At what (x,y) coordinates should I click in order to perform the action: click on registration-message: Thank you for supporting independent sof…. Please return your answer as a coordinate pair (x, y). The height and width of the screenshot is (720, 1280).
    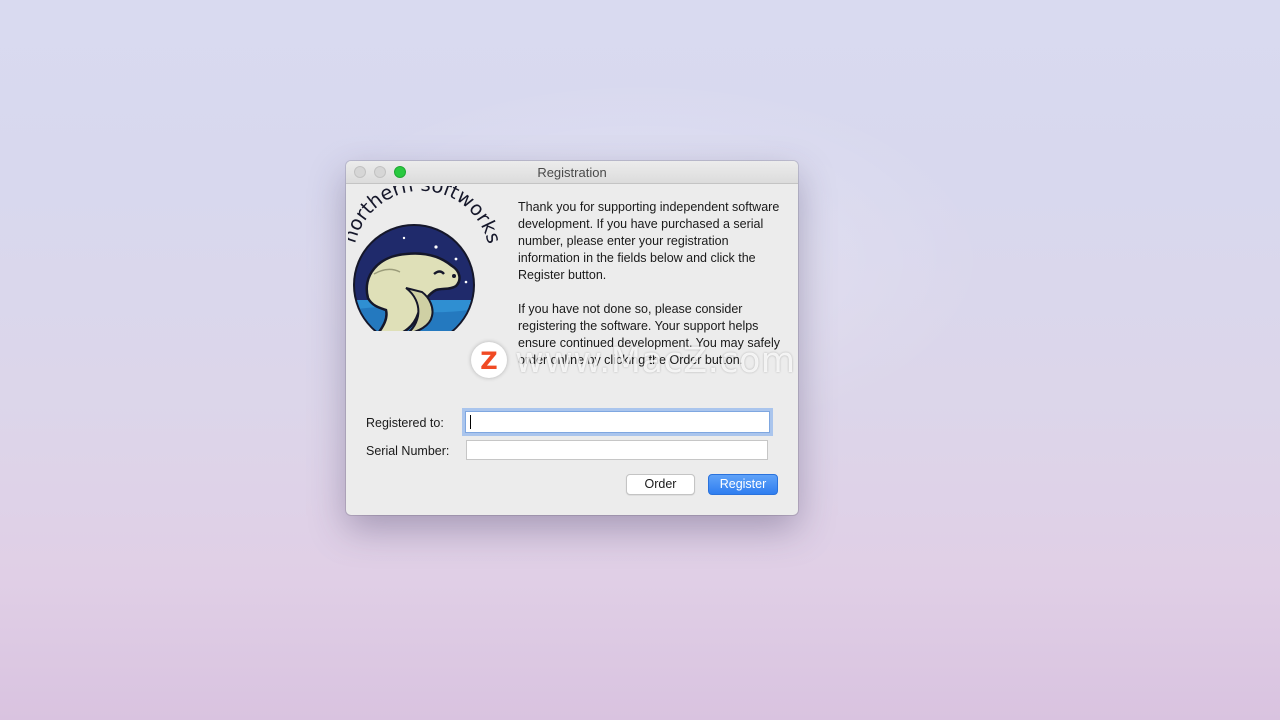
    Looking at the image, I should click on (652, 292).